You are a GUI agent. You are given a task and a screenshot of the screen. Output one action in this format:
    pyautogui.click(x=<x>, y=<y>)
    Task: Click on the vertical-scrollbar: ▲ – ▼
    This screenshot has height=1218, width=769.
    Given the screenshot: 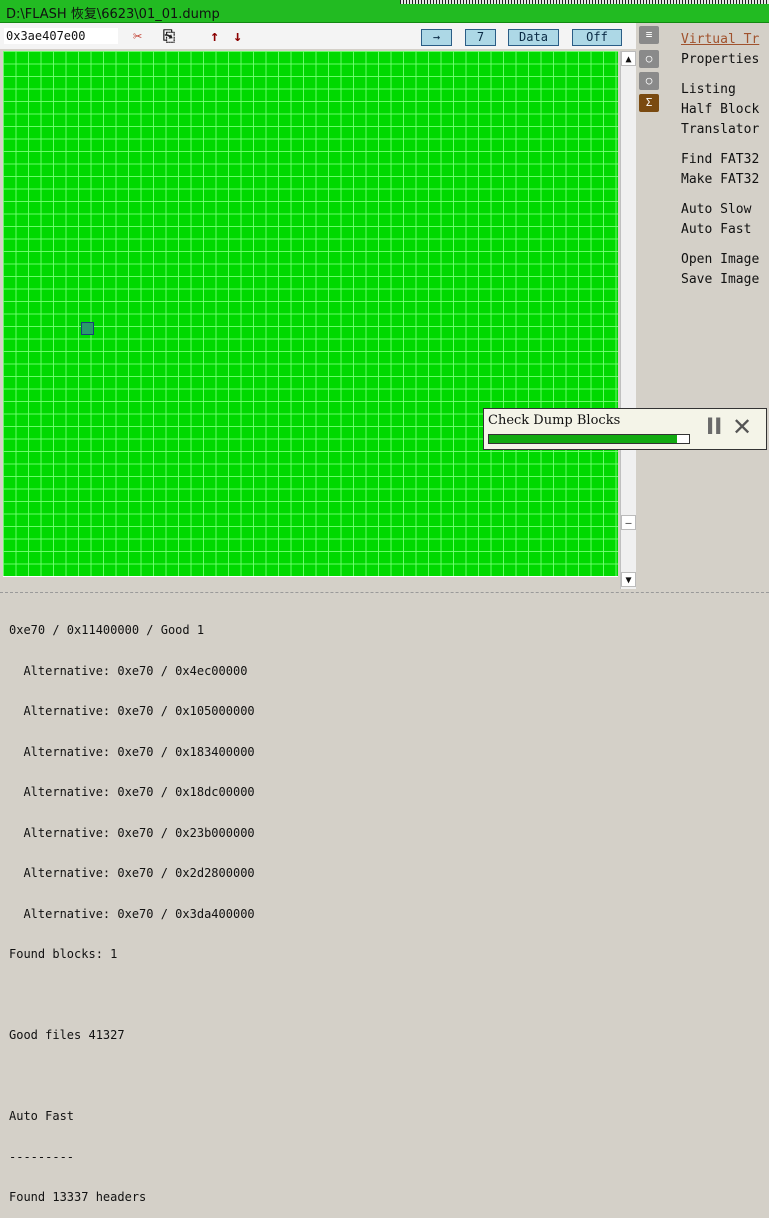 What is the action you would take?
    pyautogui.click(x=628, y=320)
    